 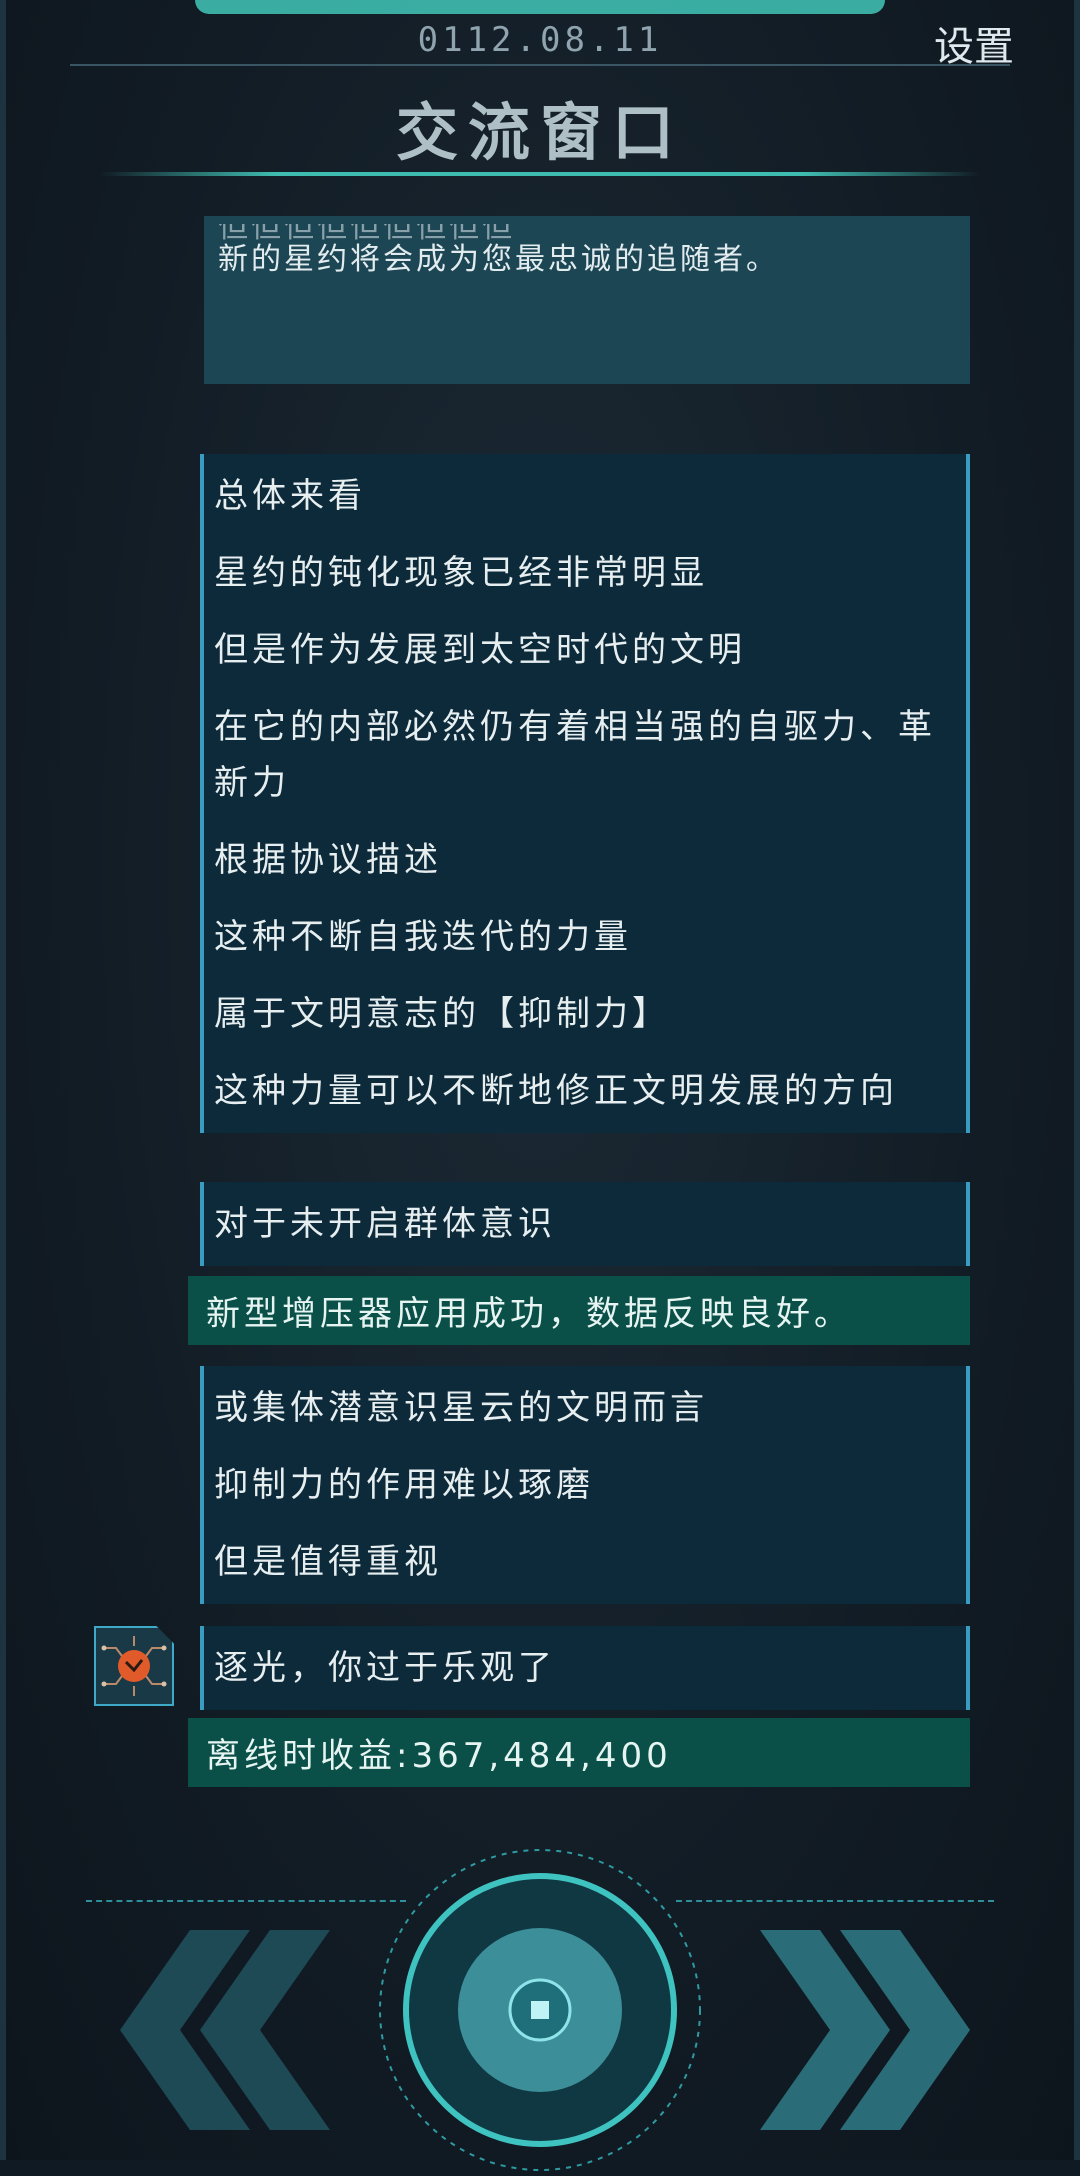 I want to click on stop-square-icon, so click(x=540, y=2010).